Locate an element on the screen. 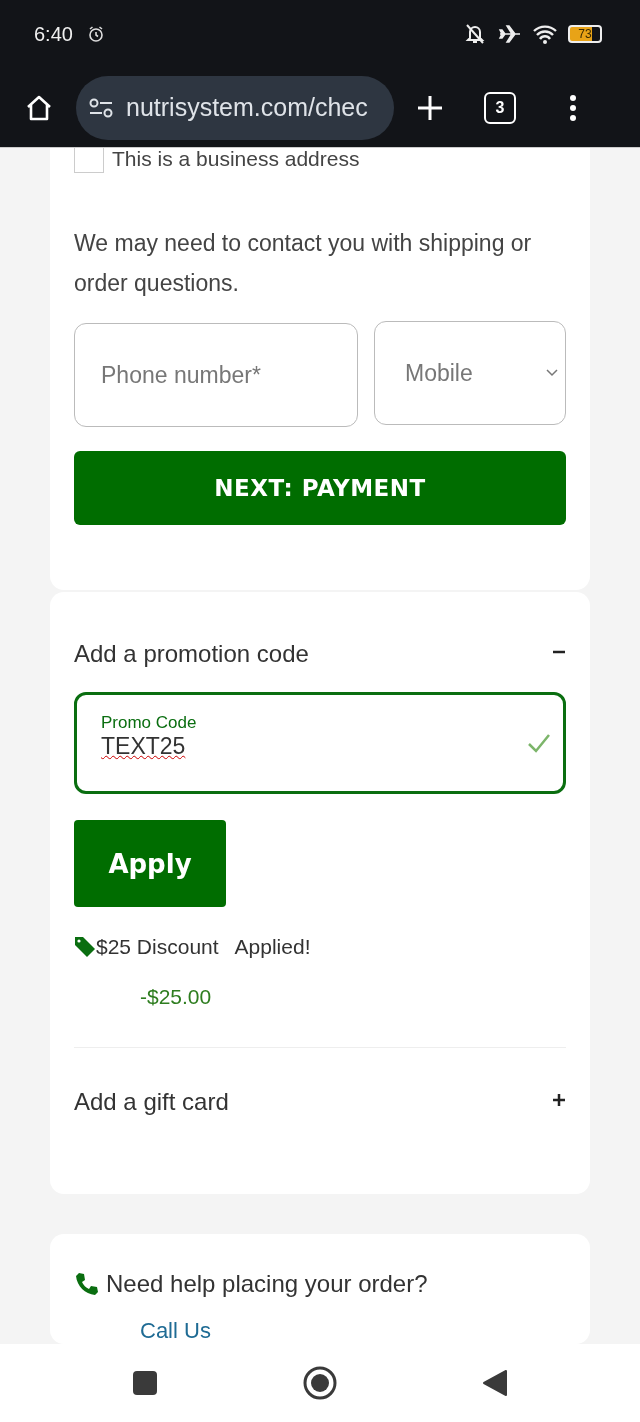  airplane-icon is located at coordinates (510, 34).